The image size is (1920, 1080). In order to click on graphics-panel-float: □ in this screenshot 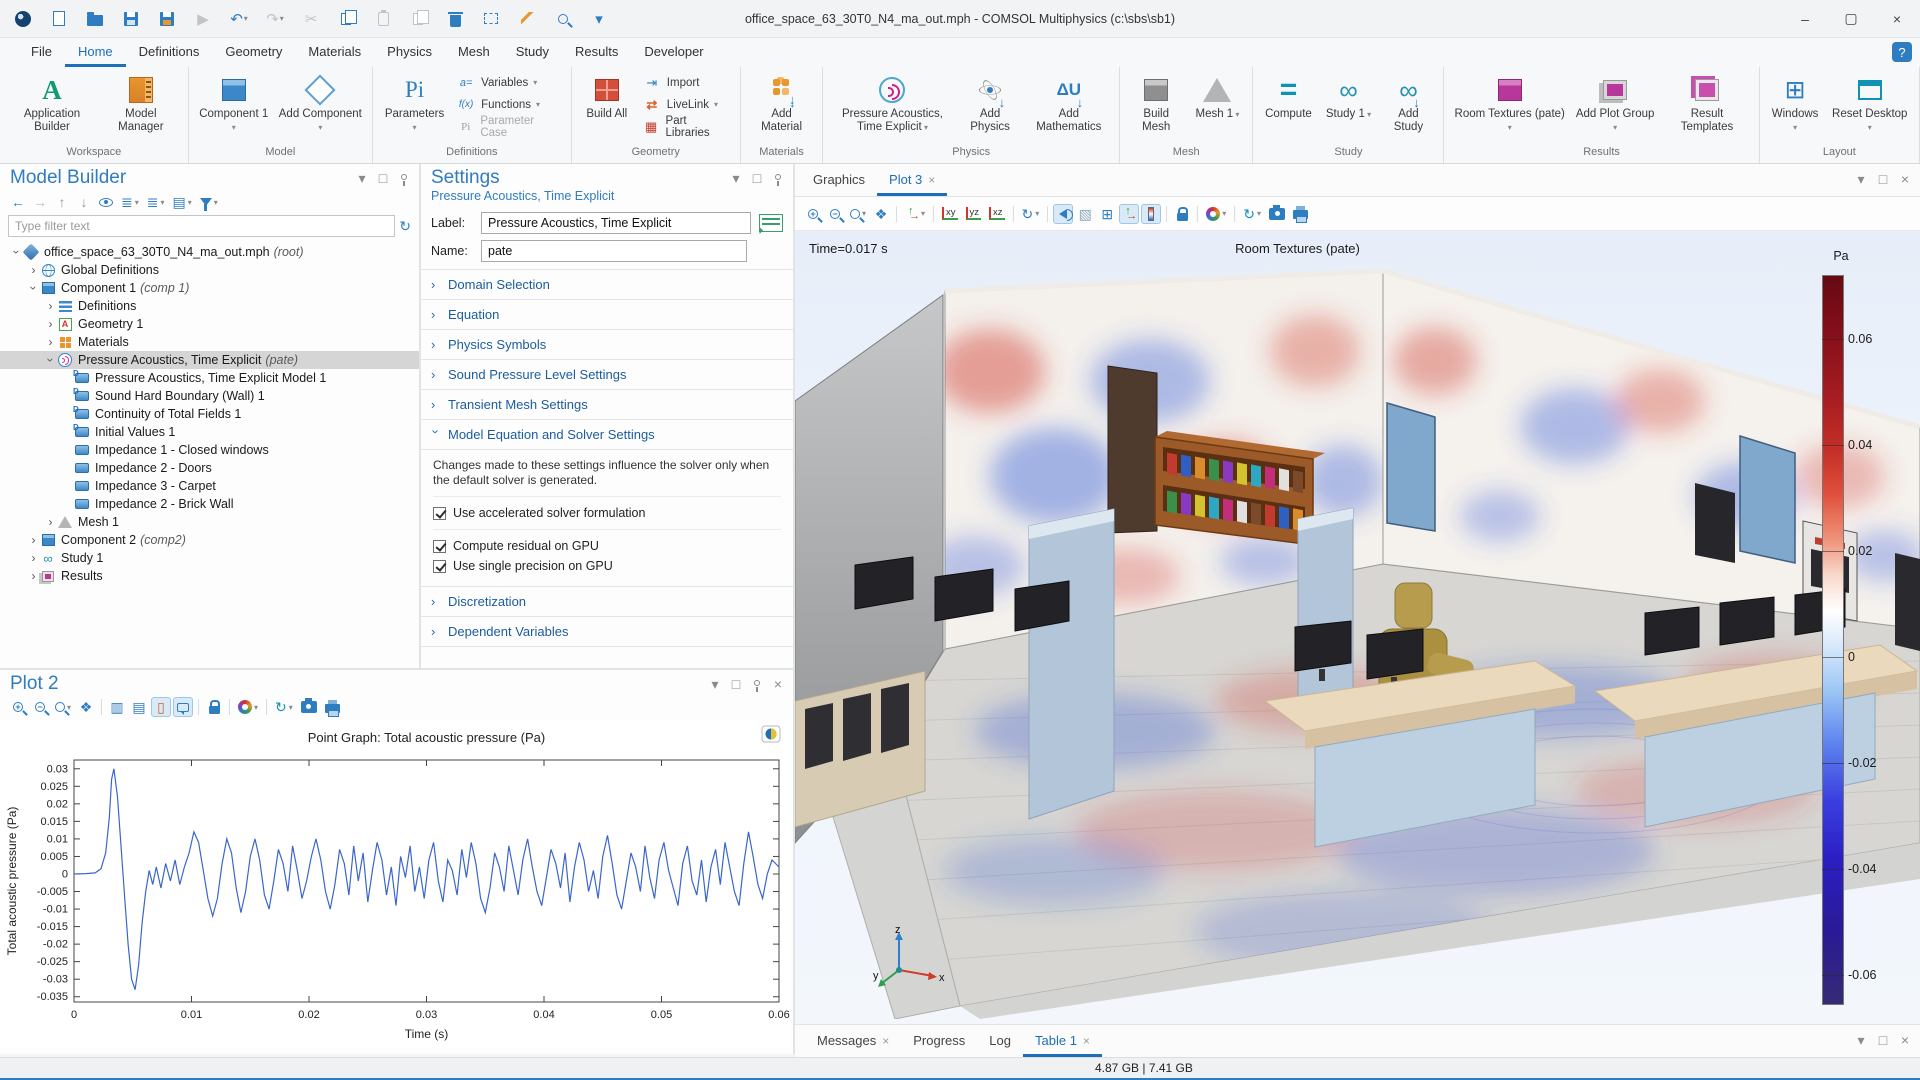, I will do `click(1883, 179)`.